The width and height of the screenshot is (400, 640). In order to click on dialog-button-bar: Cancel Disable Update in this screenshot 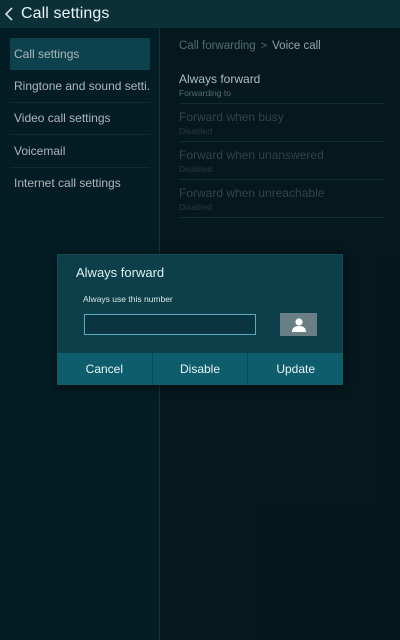, I will do `click(200, 369)`.